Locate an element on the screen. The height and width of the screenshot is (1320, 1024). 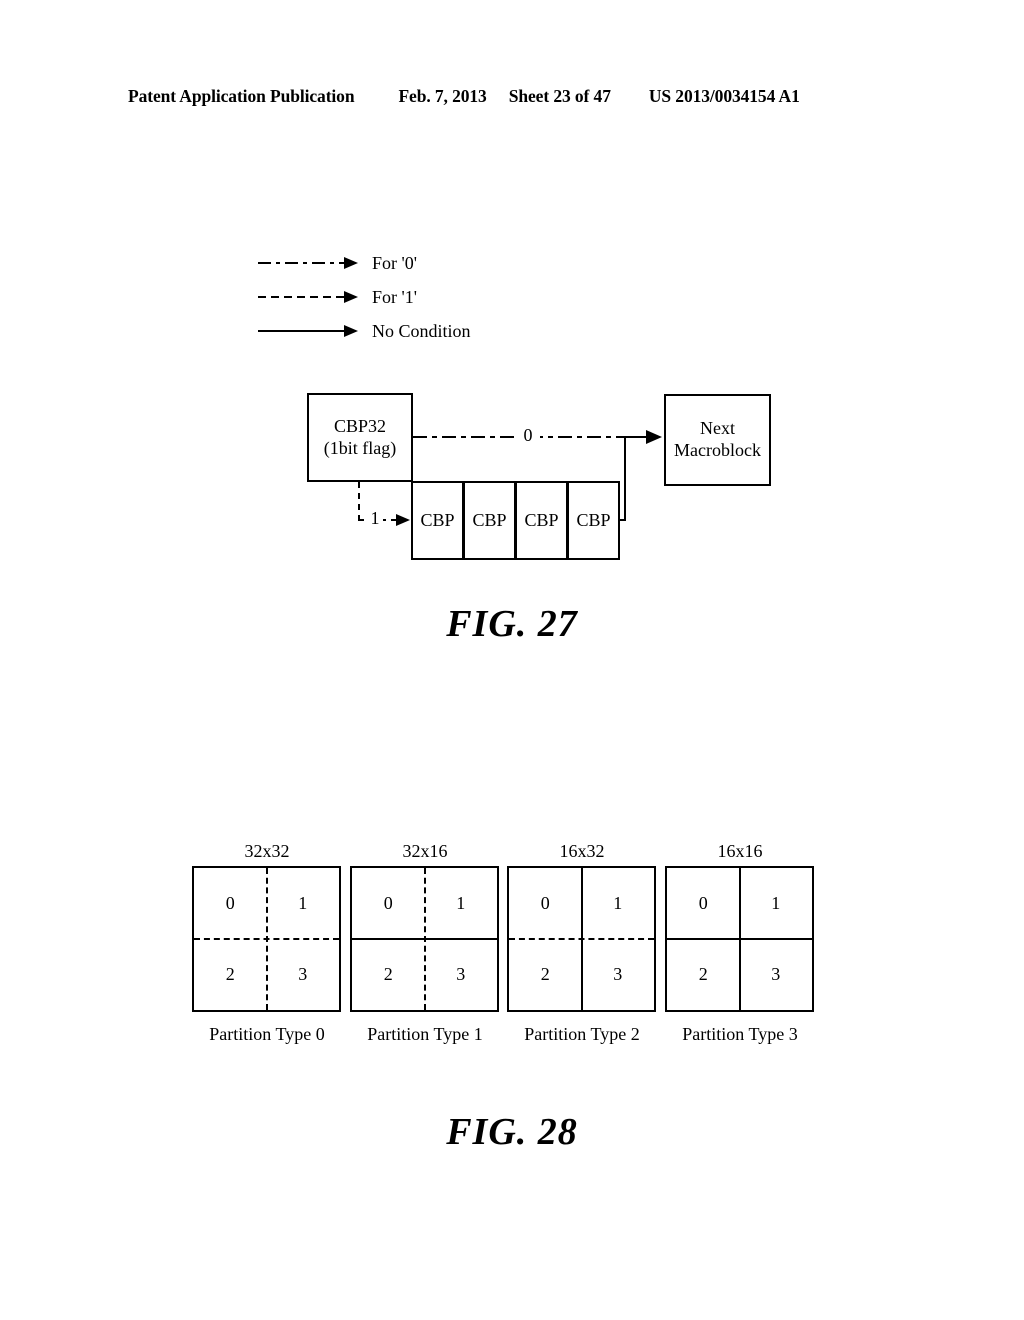
partition-type-label: Partition Type 0 is located at coordinates (267, 1034).